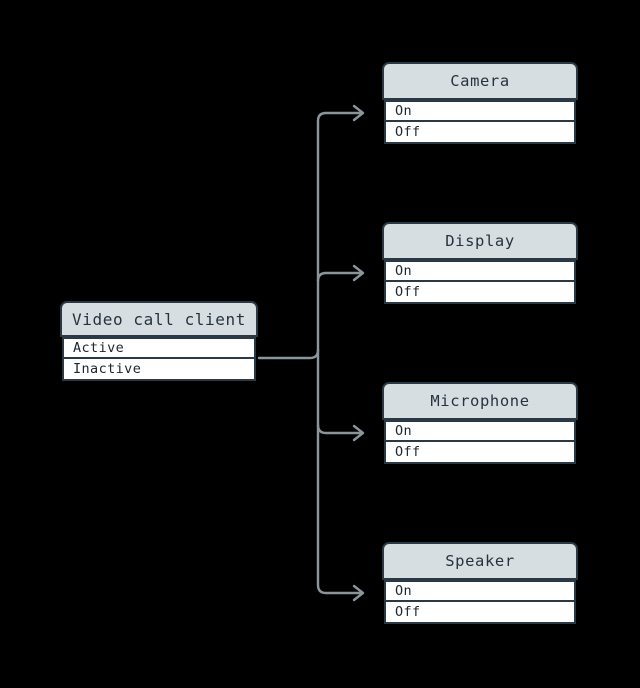  I want to click on node-title: Microphone, so click(480, 401).